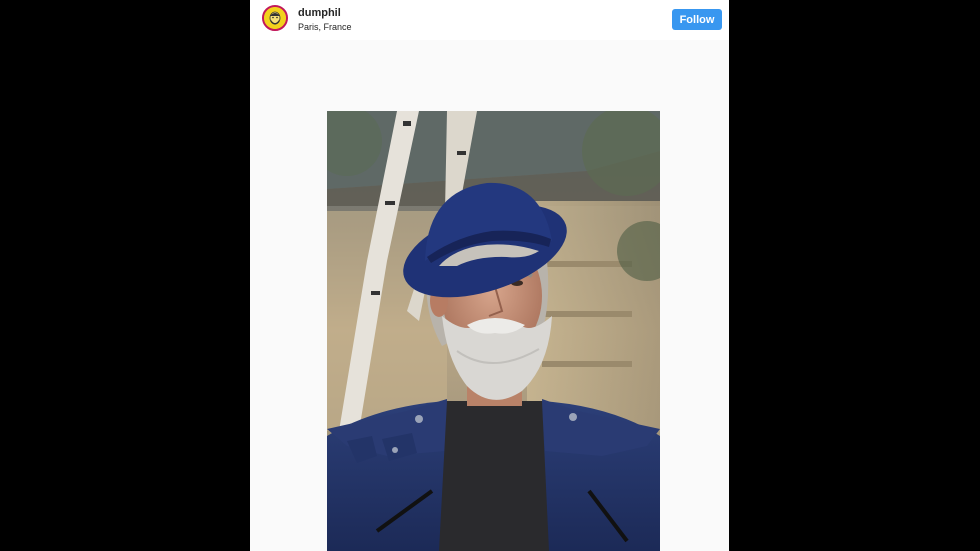 The image size is (980, 551). Describe the element at coordinates (319, 13) in the screenshot. I see `post-username: dumphil` at that location.